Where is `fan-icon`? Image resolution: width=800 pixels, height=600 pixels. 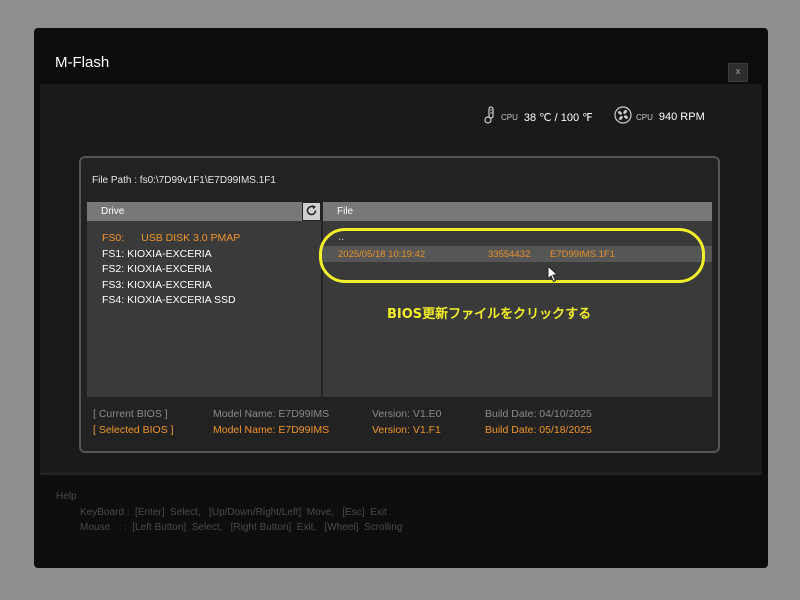 fan-icon is located at coordinates (623, 117).